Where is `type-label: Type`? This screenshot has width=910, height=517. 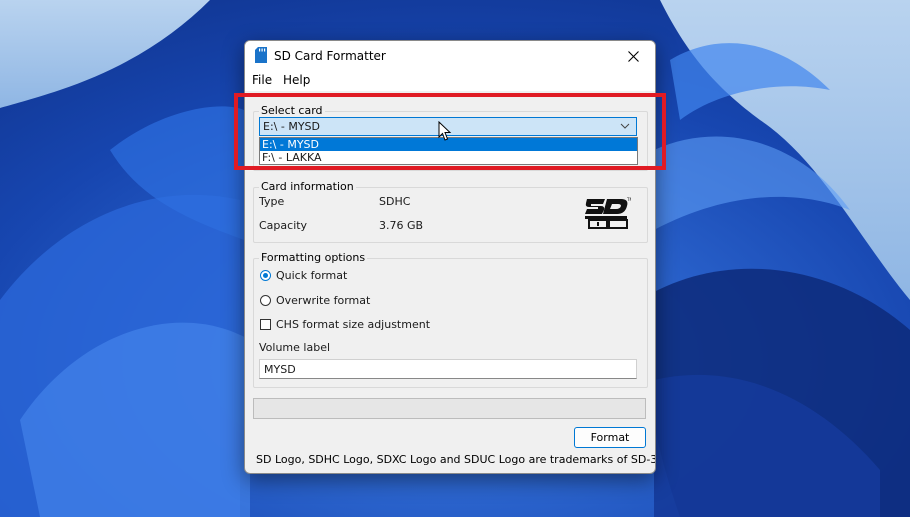
type-label: Type is located at coordinates (272, 201).